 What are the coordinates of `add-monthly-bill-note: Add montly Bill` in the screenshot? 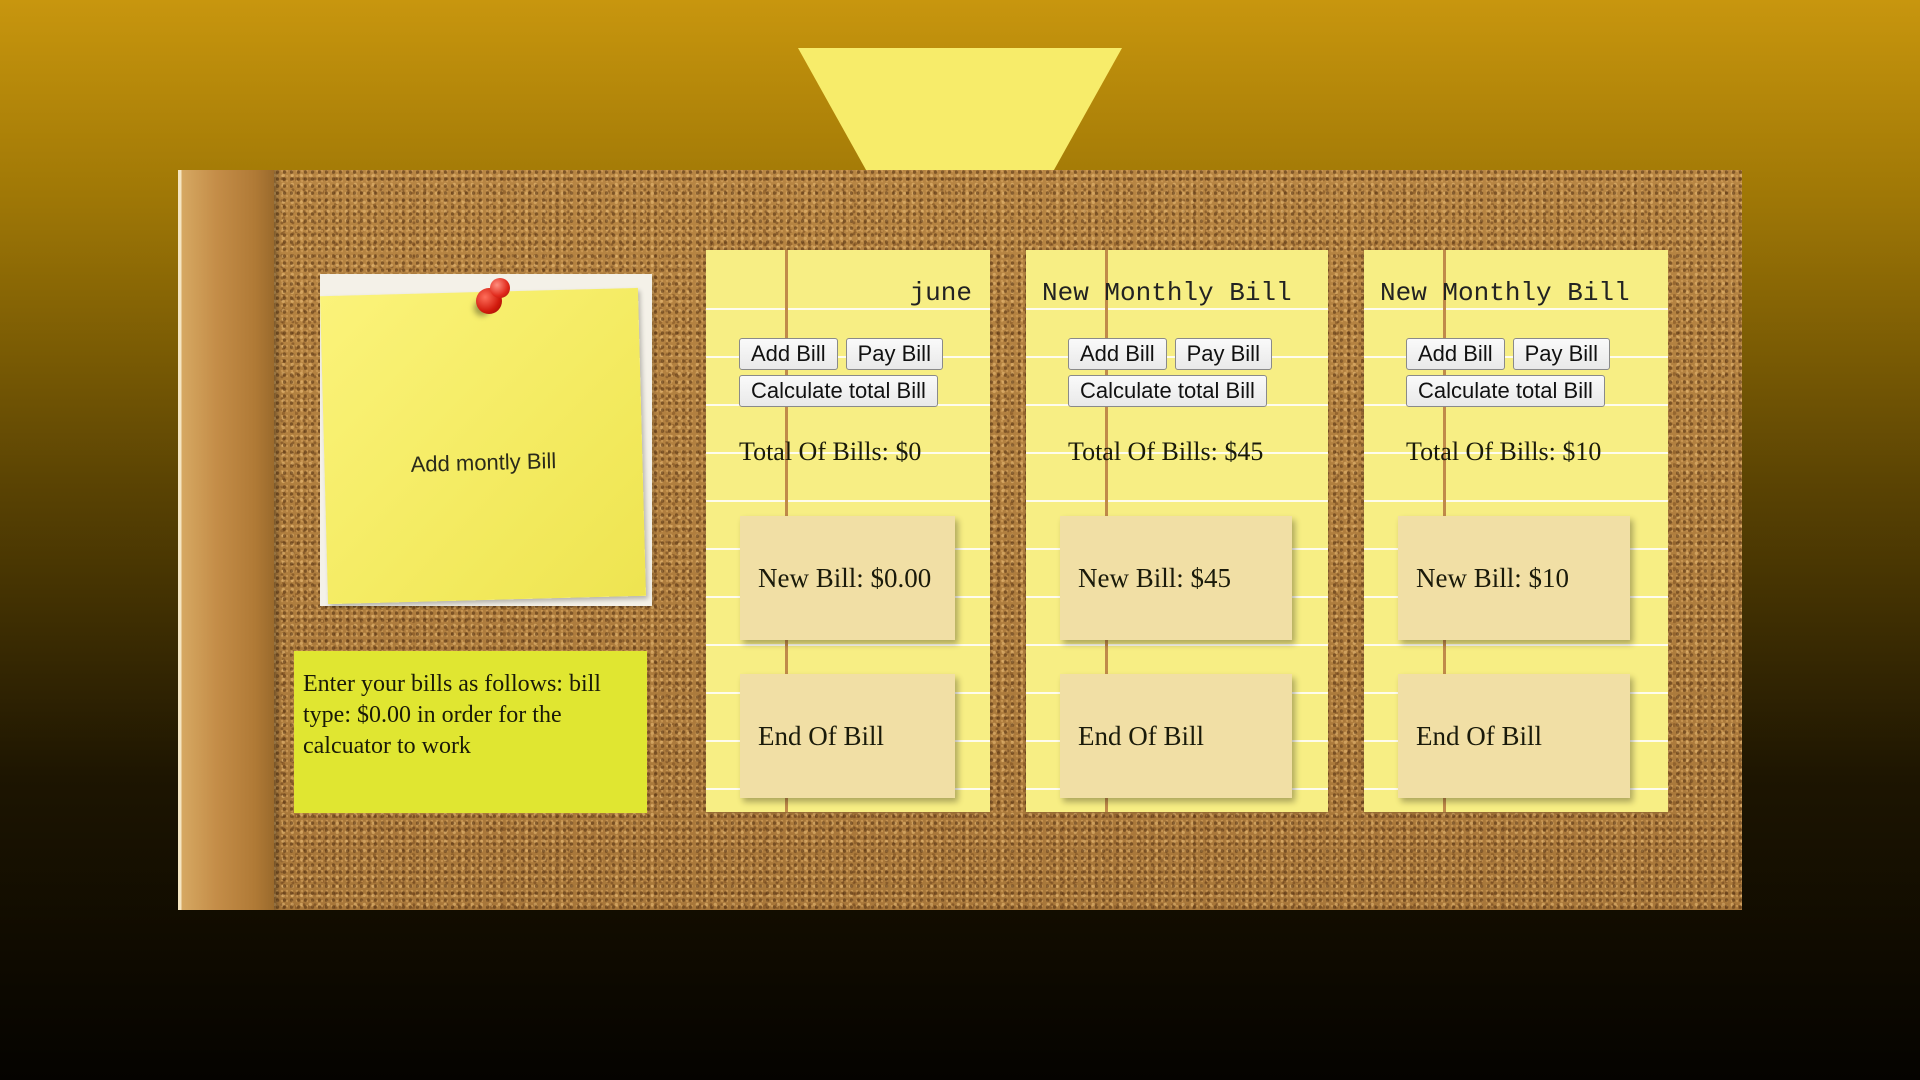 It's located at (486, 440).